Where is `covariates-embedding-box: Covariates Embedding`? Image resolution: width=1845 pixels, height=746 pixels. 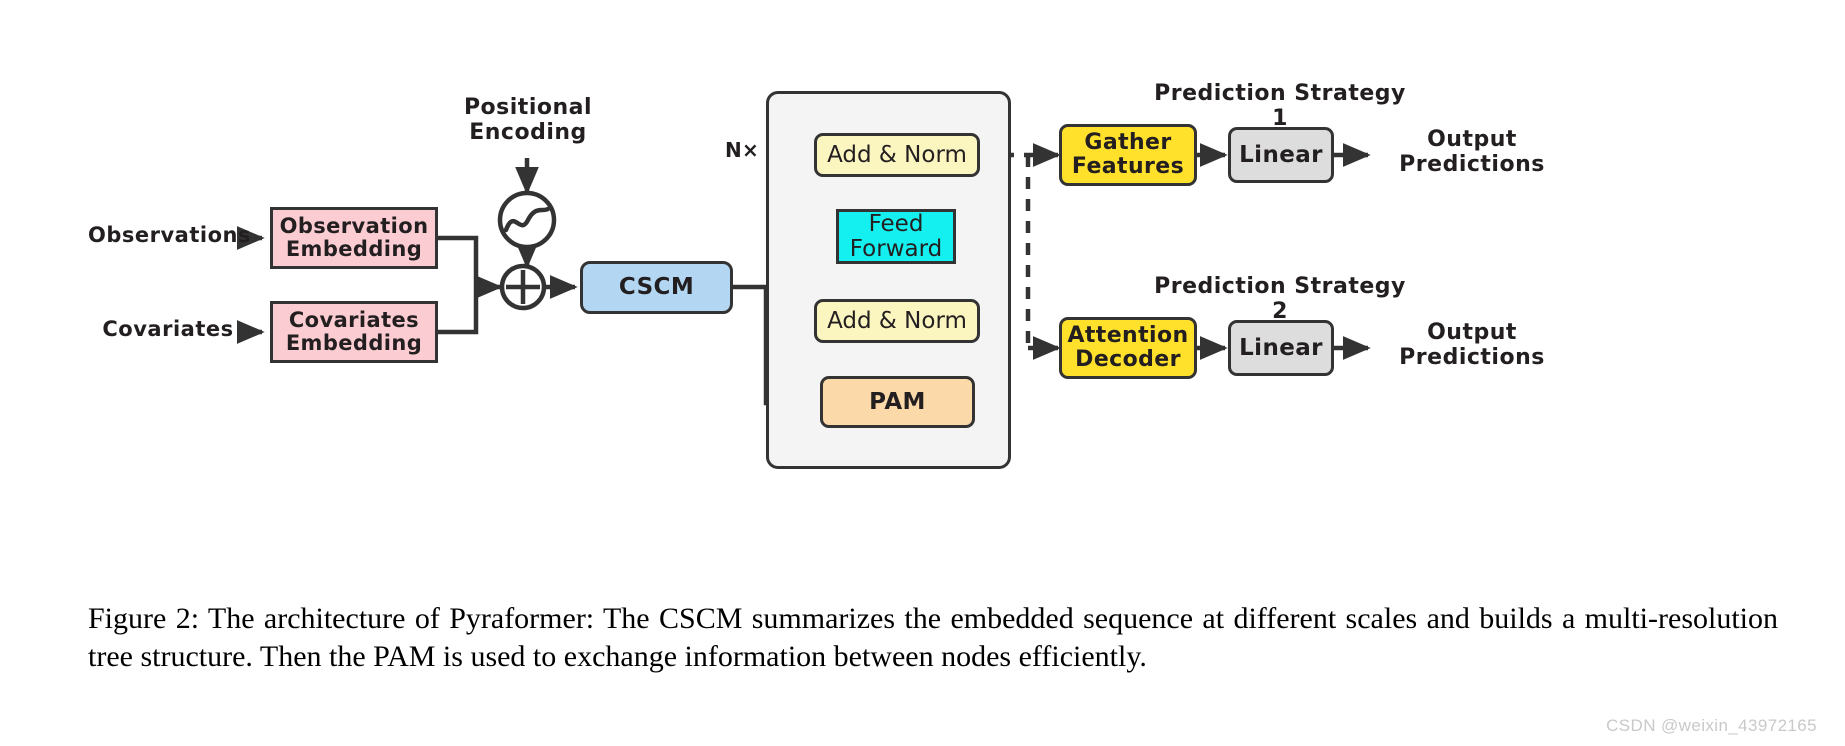 covariates-embedding-box: Covariates Embedding is located at coordinates (354, 332).